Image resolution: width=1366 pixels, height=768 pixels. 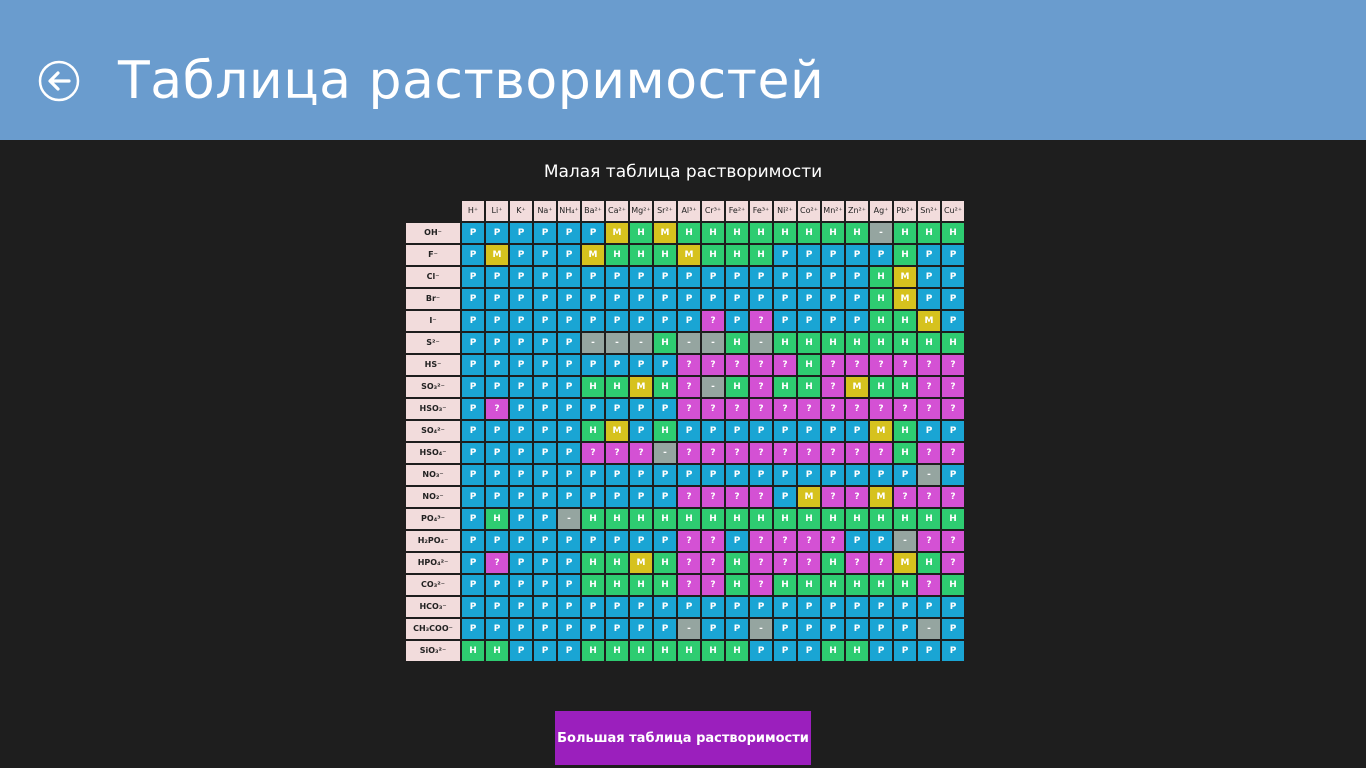 I want to click on back-button, so click(x=59, y=81).